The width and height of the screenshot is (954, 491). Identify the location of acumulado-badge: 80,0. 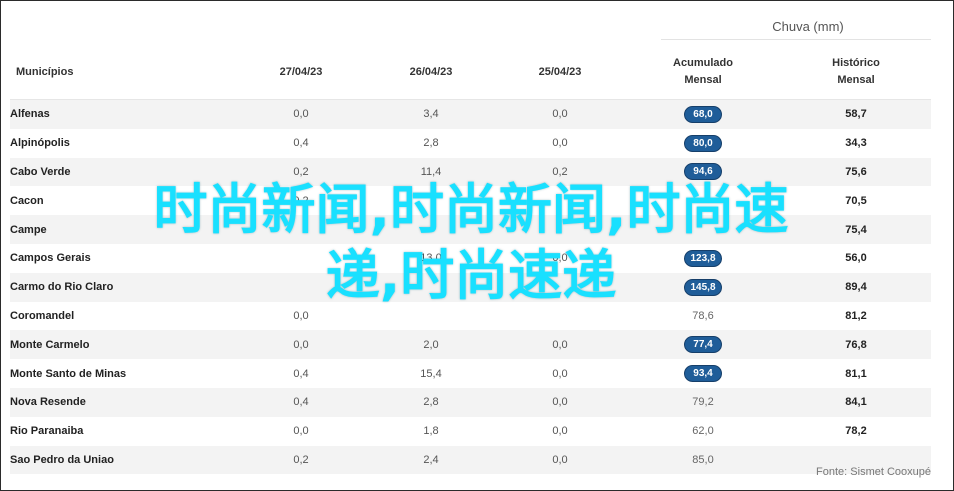
(703, 143).